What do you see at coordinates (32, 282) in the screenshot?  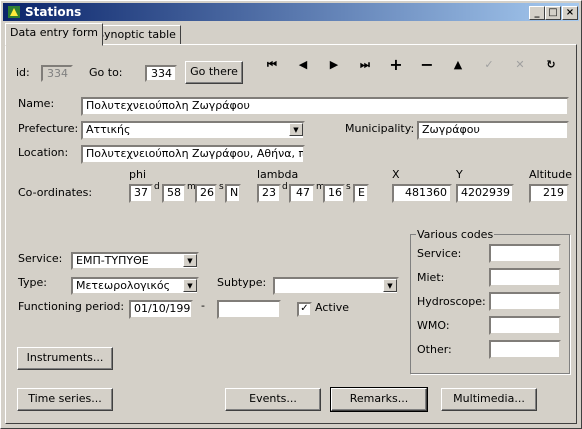 I see `type-label: Type:` at bounding box center [32, 282].